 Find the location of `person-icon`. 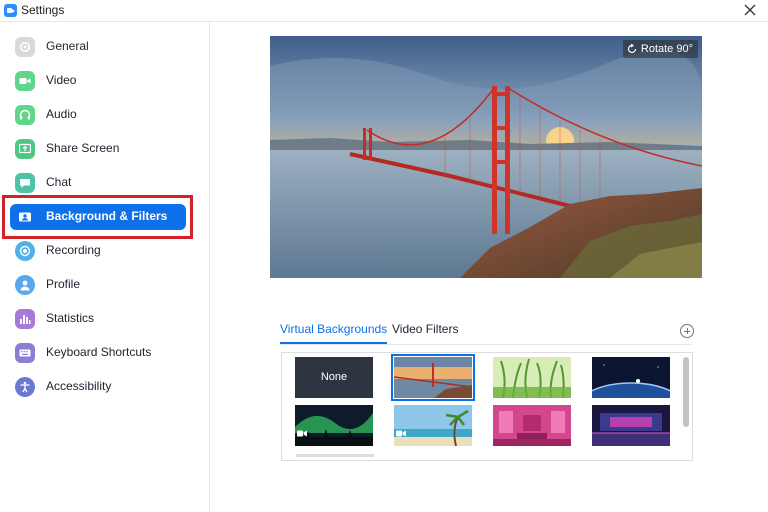

person-icon is located at coordinates (25, 285).